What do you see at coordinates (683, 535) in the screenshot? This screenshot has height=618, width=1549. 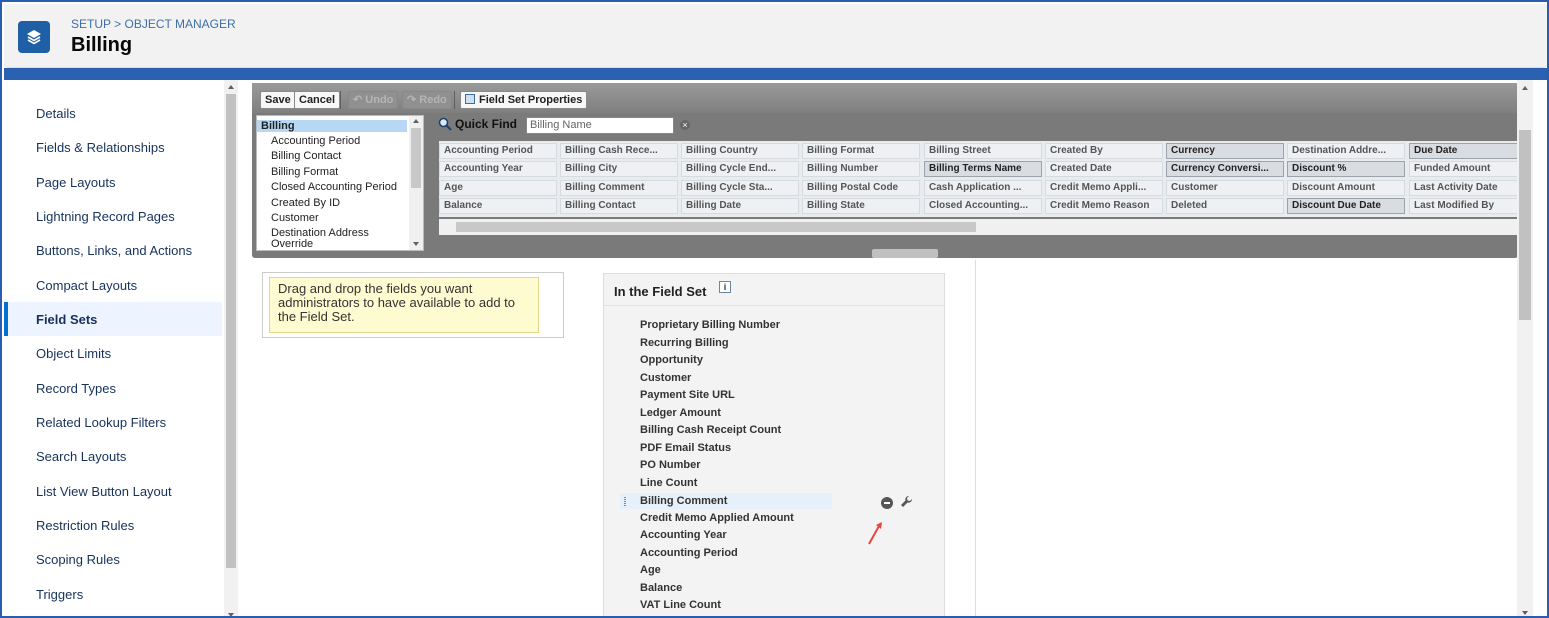 I see `field-set-item: Accounting Year` at bounding box center [683, 535].